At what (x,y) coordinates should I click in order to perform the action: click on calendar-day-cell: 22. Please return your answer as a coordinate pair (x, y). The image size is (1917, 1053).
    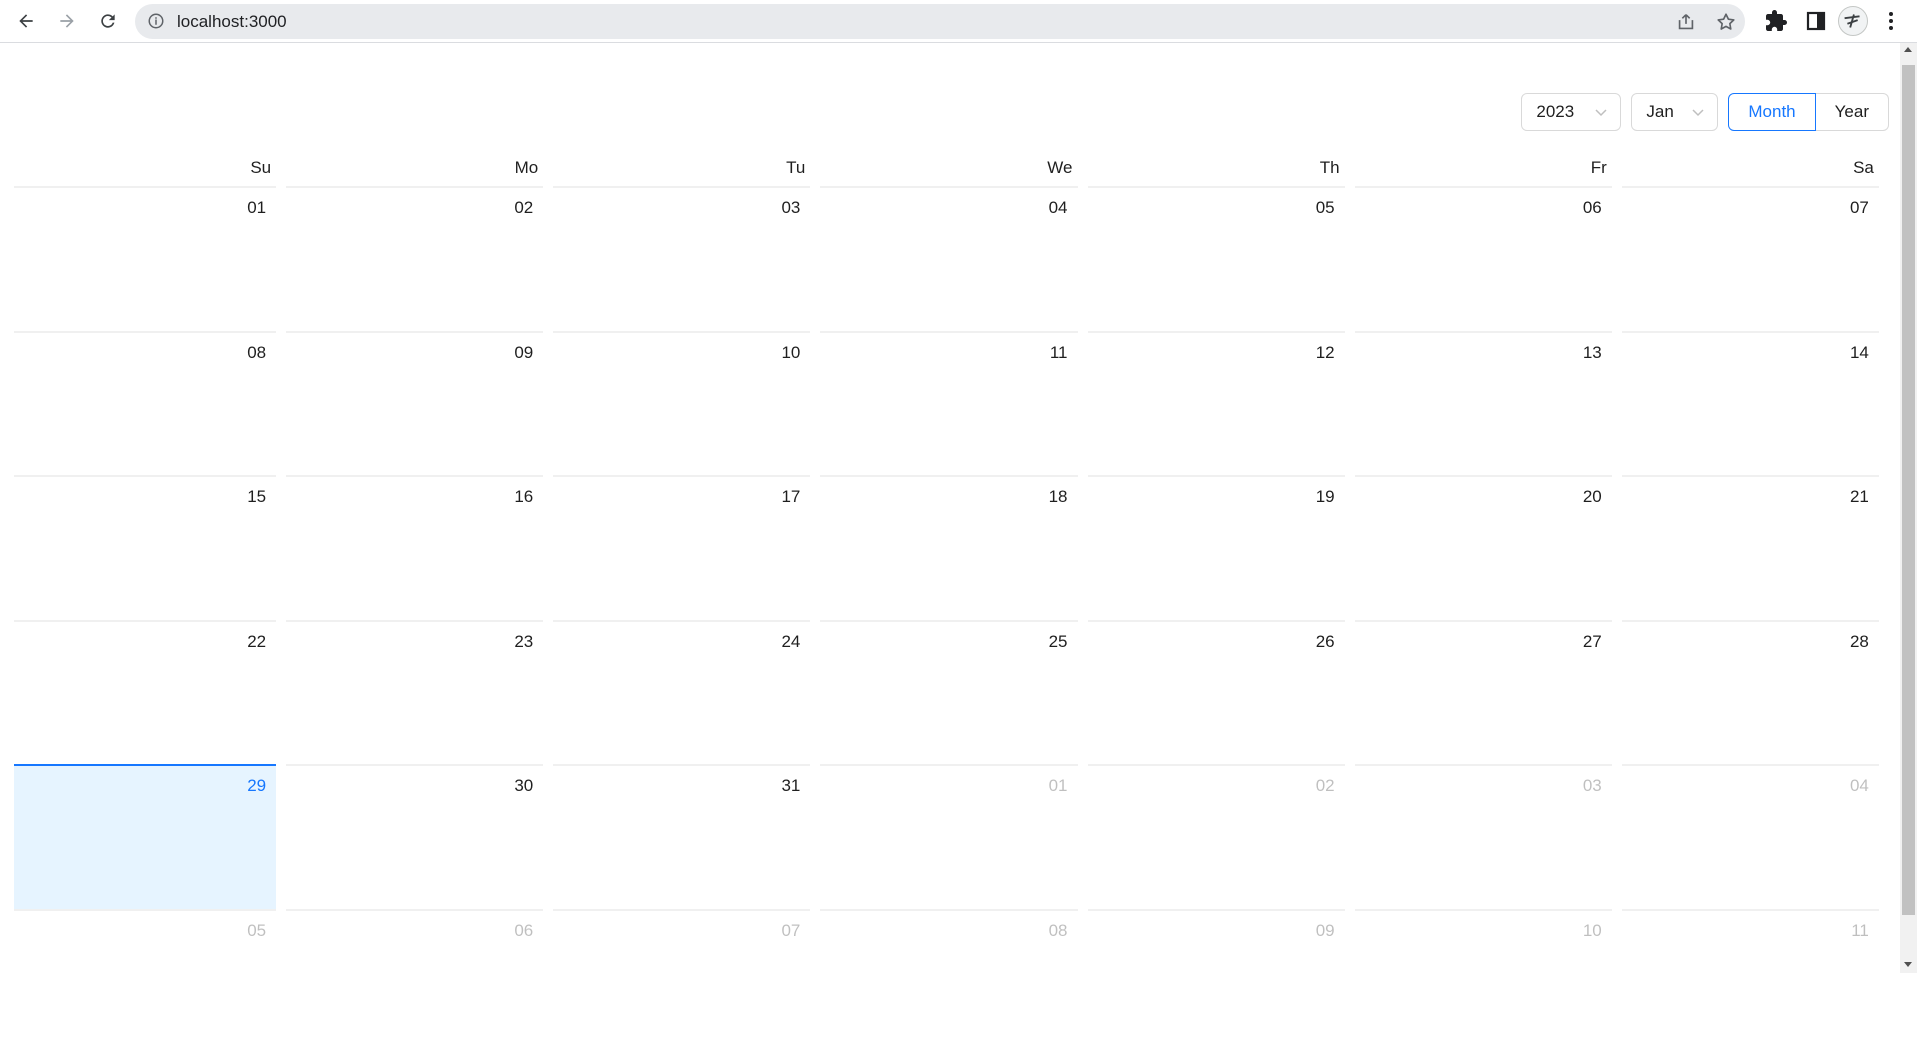
    Looking at the image, I should click on (147, 692).